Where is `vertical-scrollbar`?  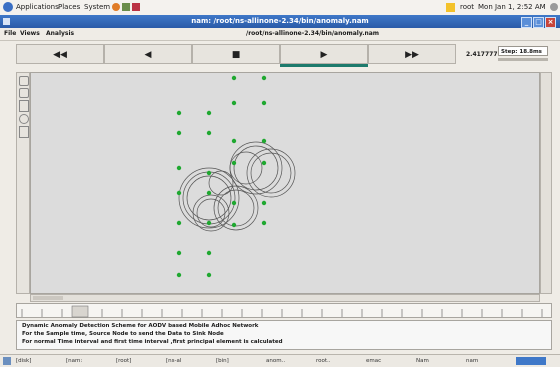 vertical-scrollbar is located at coordinates (546, 183).